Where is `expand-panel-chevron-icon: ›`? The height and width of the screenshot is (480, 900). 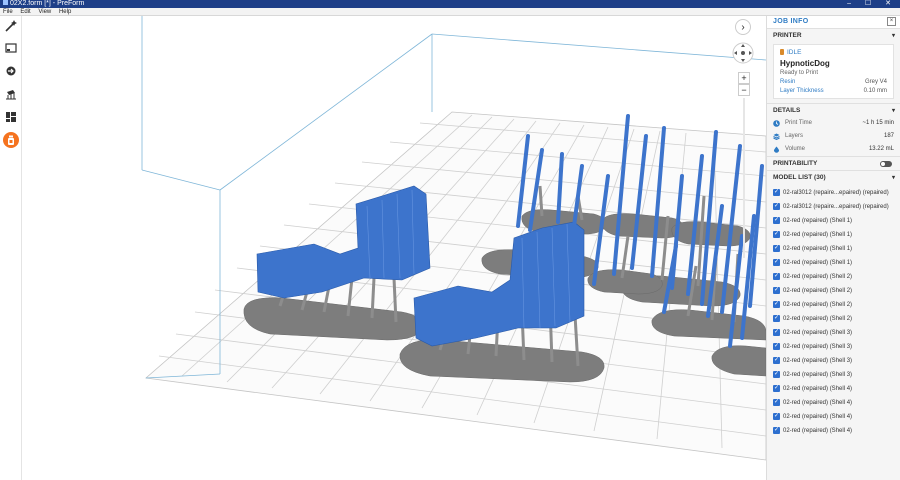
expand-panel-chevron-icon: › is located at coordinates (743, 27).